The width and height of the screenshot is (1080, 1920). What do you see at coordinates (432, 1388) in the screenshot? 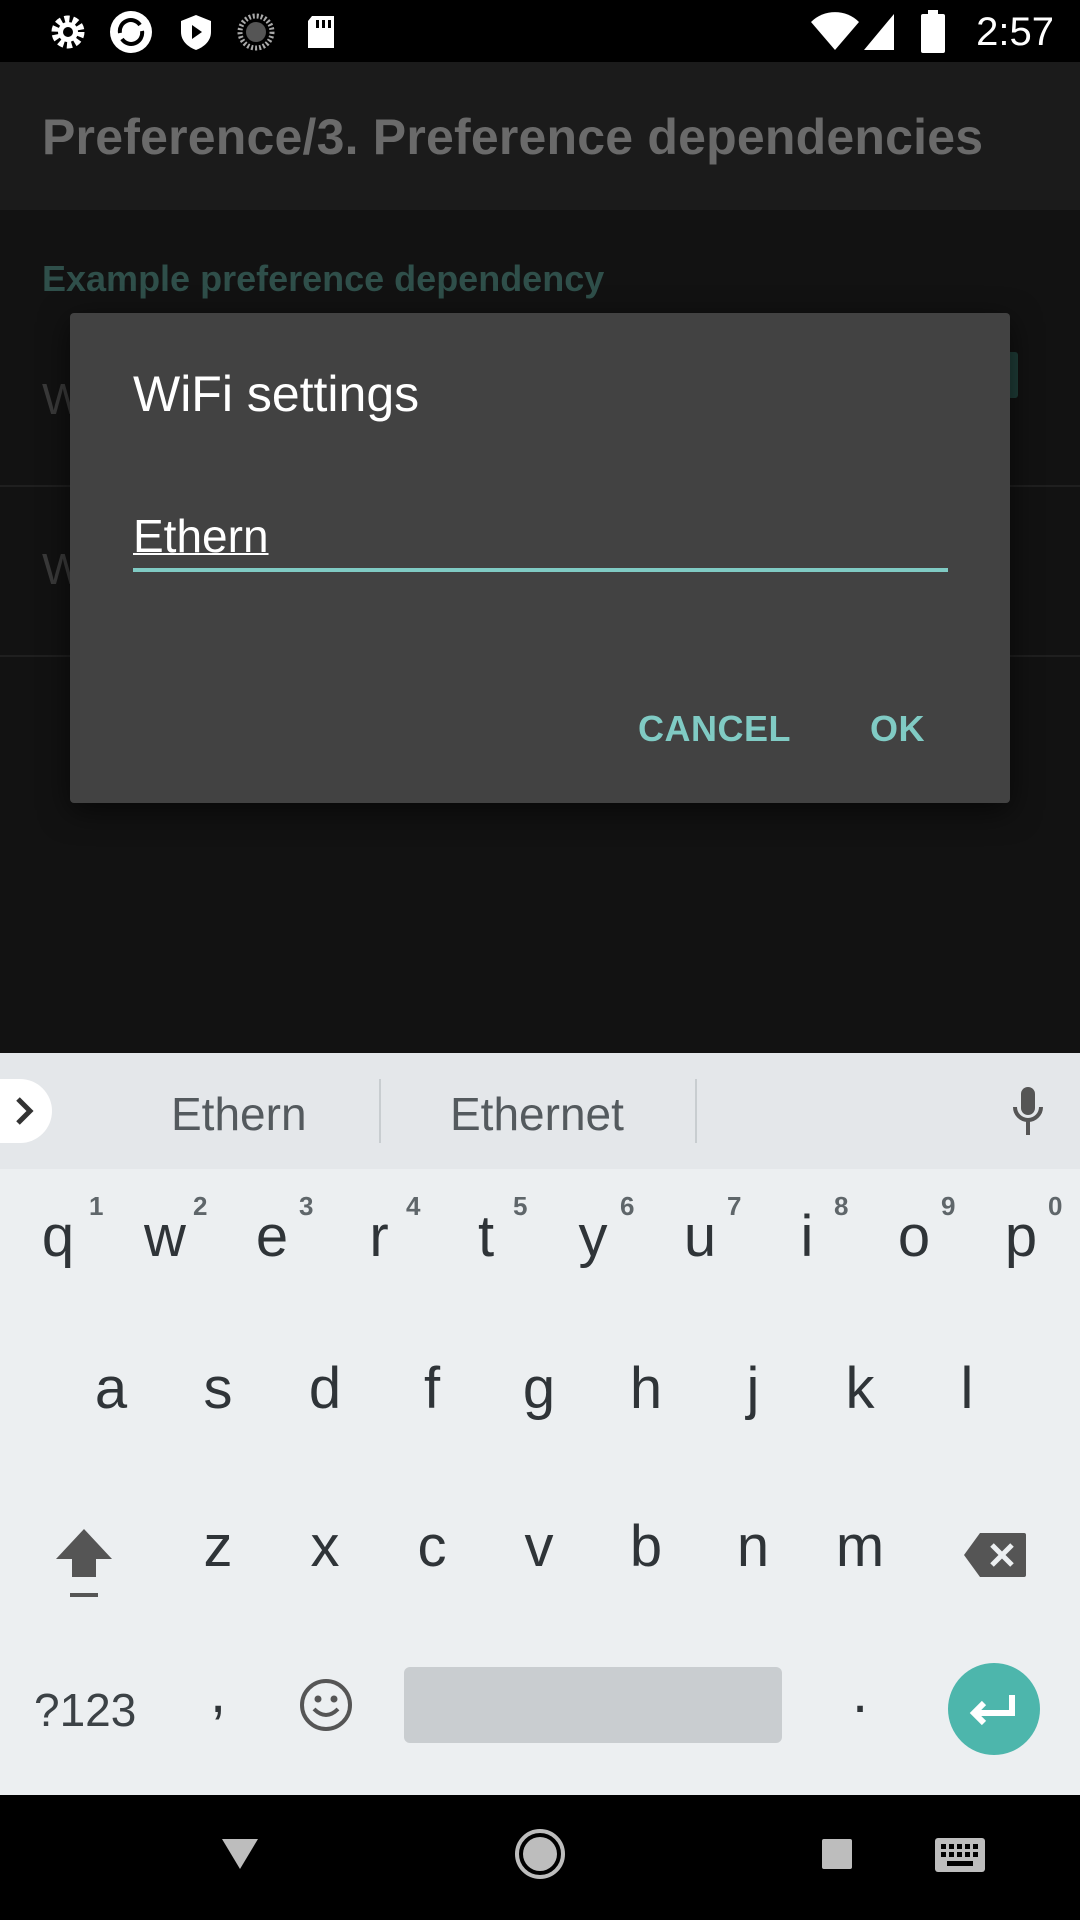
I see `key-f: f` at bounding box center [432, 1388].